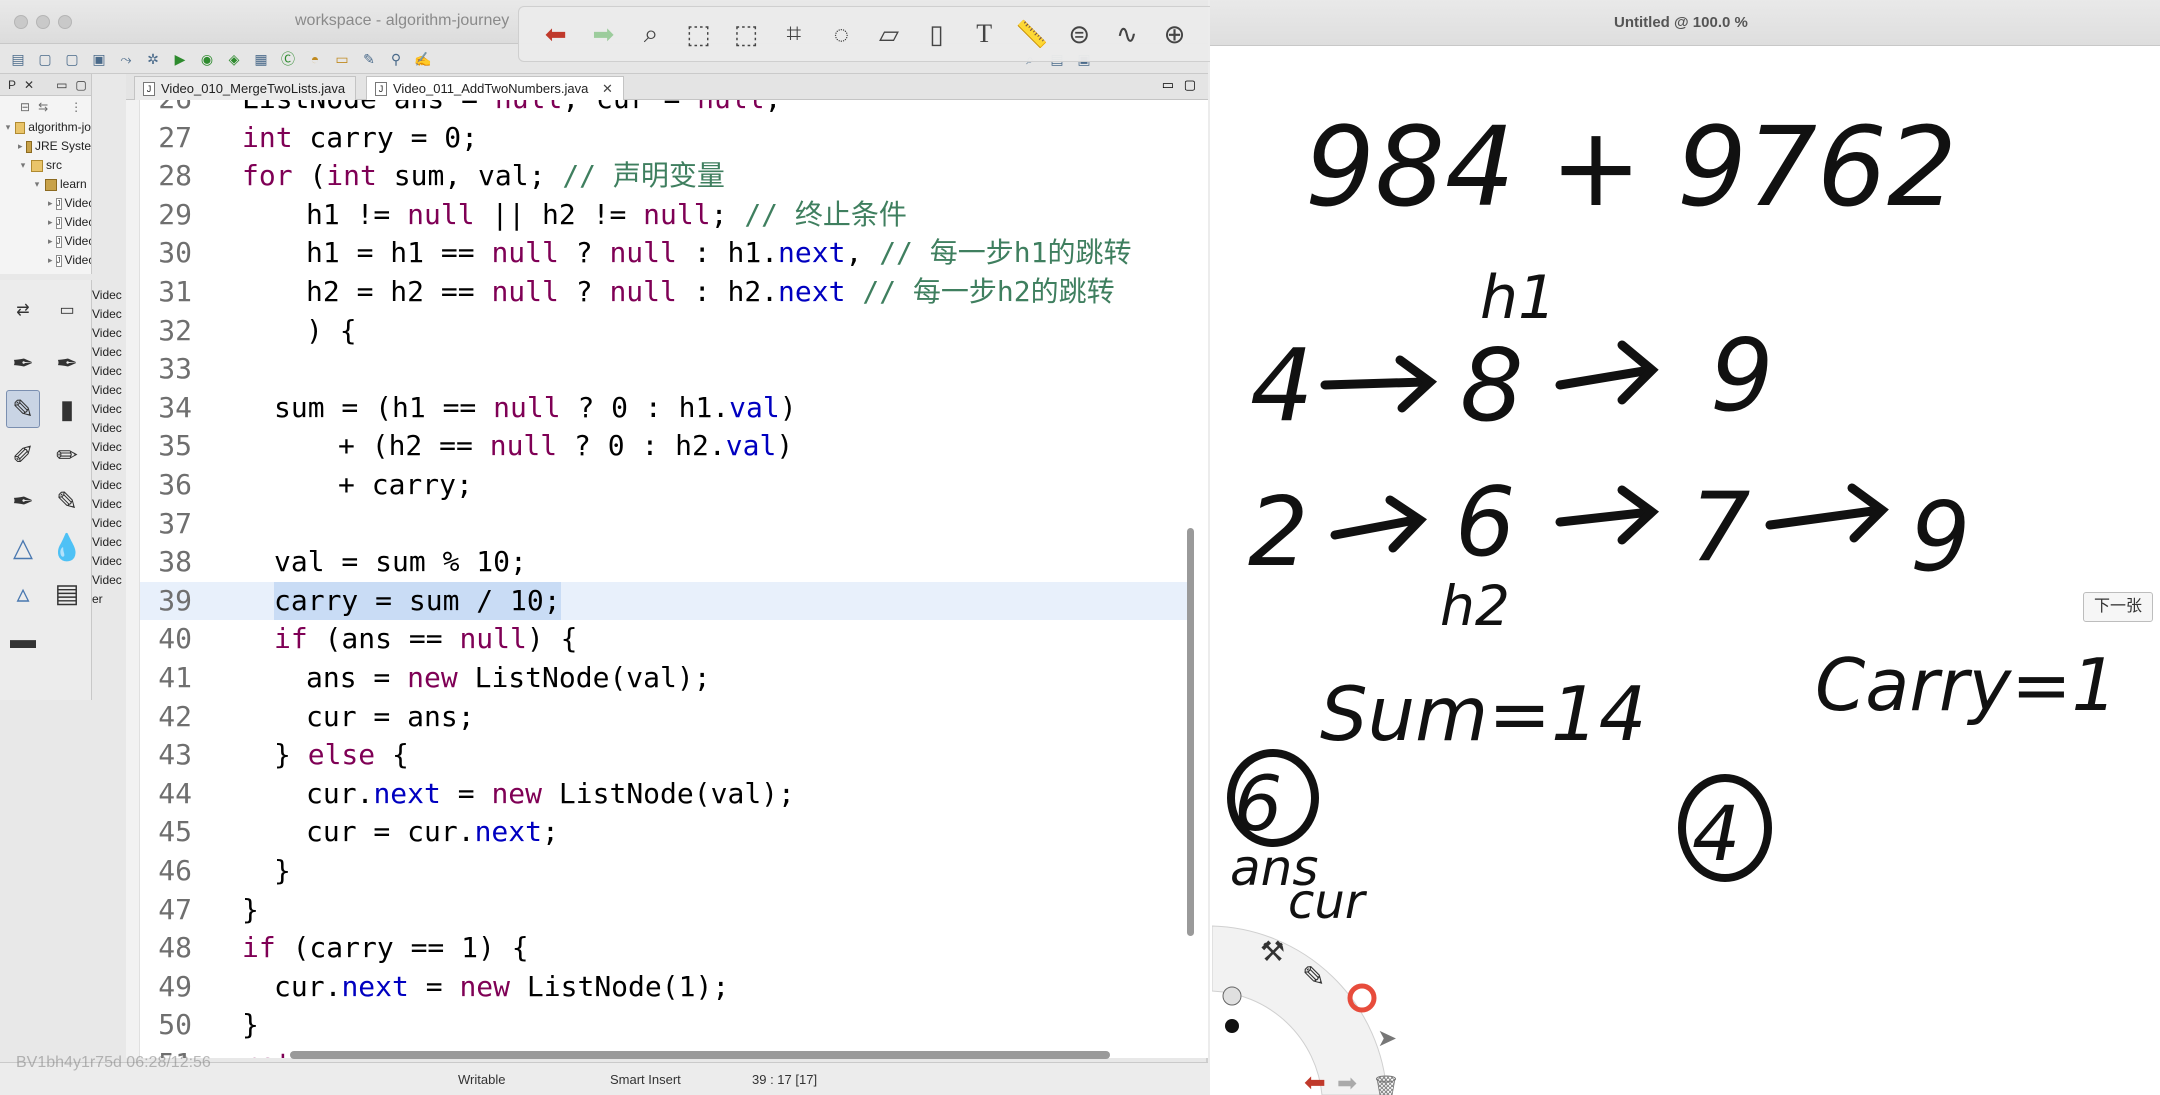 The height and width of the screenshot is (1095, 2160). Describe the element at coordinates (1272, 951) in the screenshot. I see `tool-tips-icon: ⚒` at that location.